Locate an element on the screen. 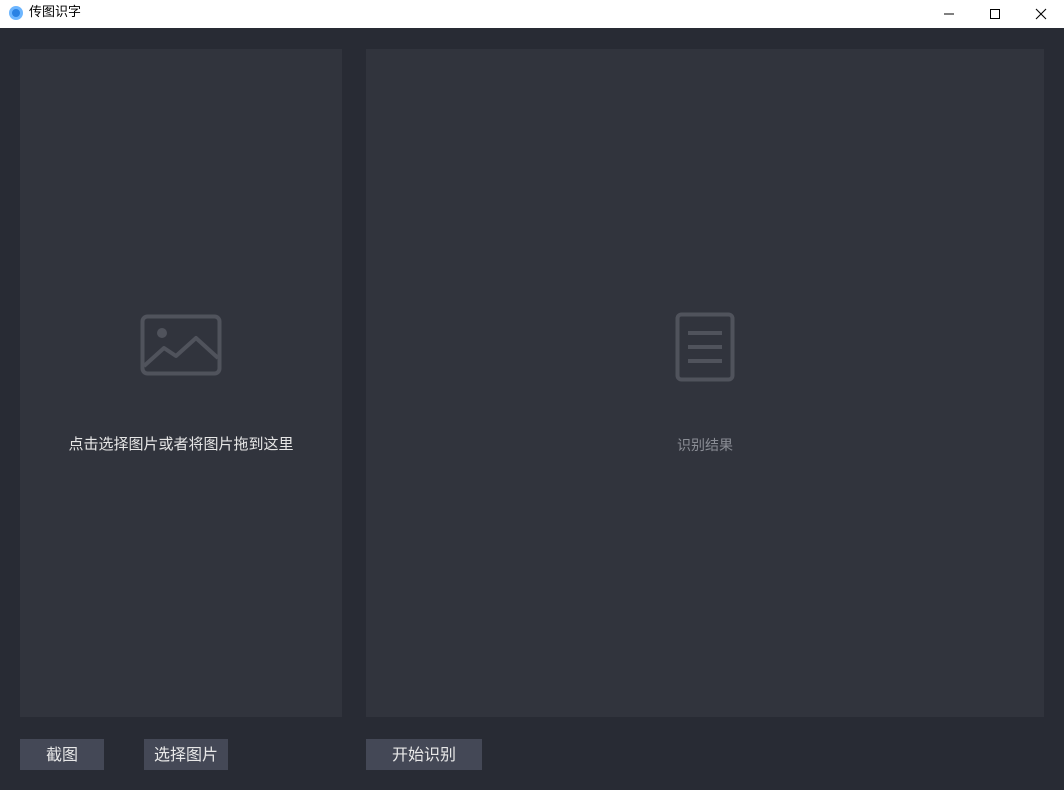  close-button is located at coordinates (1041, 14).